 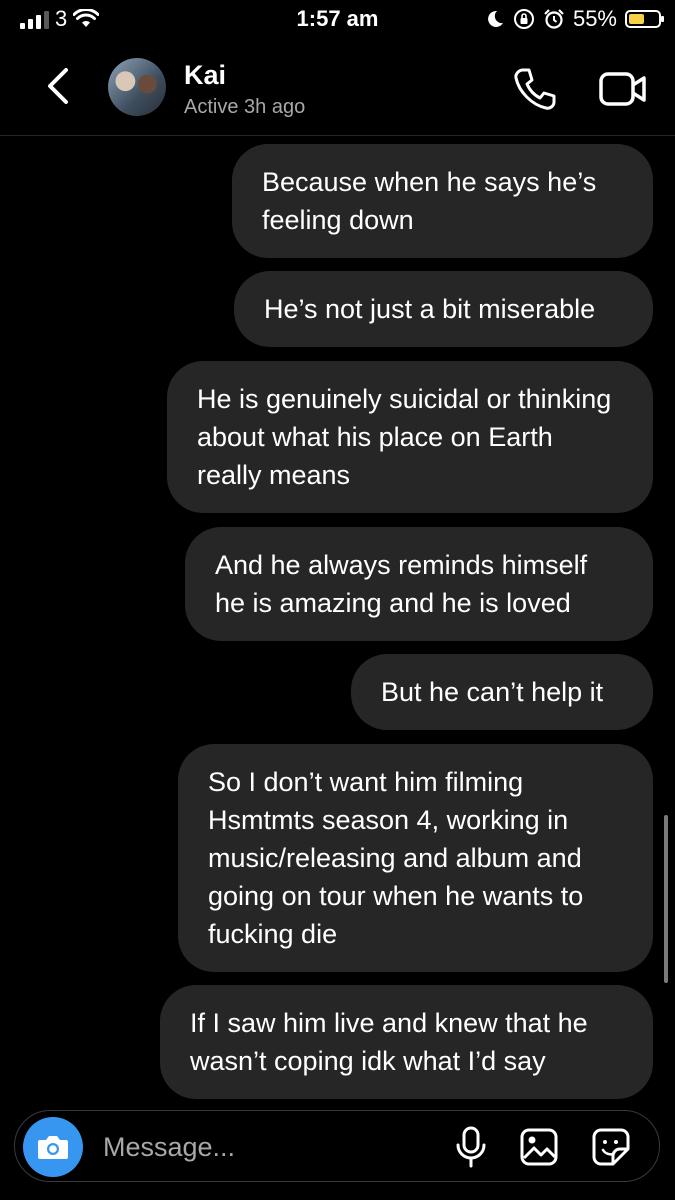 What do you see at coordinates (594, 18) in the screenshot?
I see `battery-percent: 55%` at bounding box center [594, 18].